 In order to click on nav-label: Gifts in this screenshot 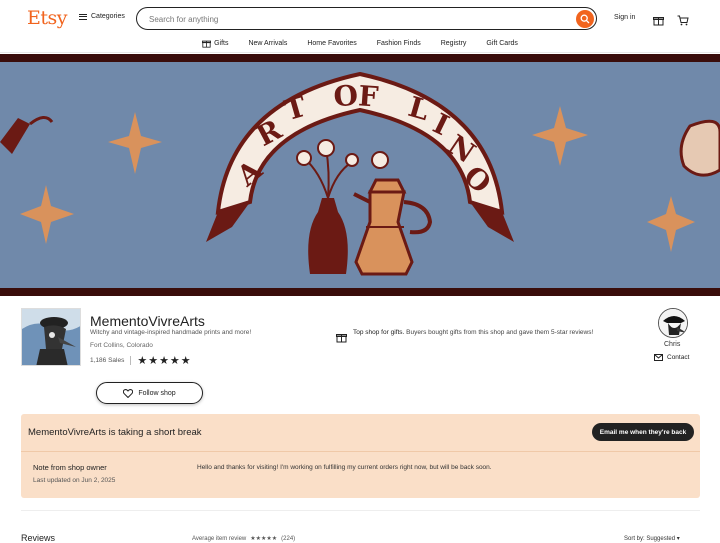, I will do `click(221, 43)`.